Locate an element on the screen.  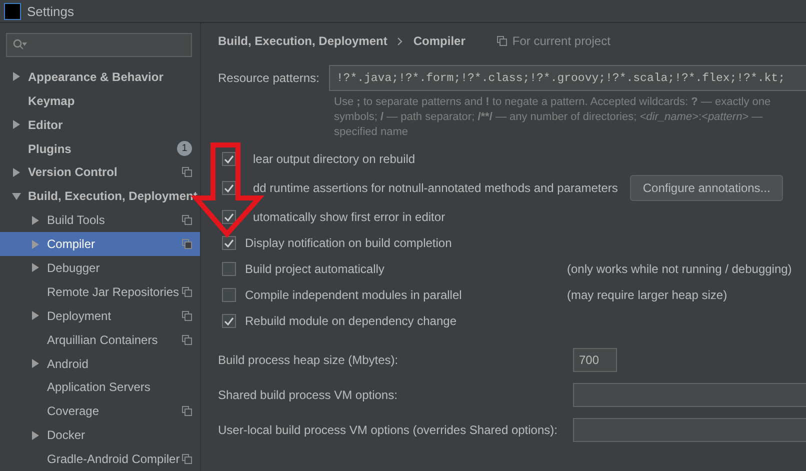
sidebar-item: Keymap is located at coordinates (100, 100).